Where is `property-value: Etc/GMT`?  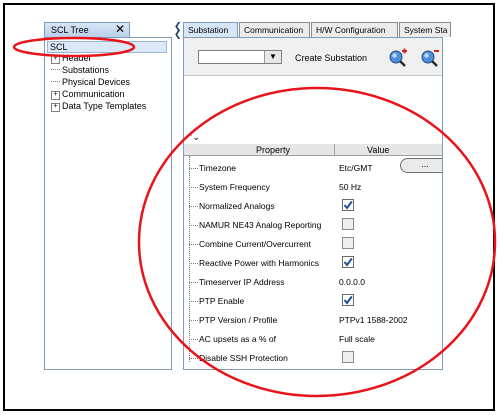
property-value: Etc/GMT is located at coordinates (356, 168).